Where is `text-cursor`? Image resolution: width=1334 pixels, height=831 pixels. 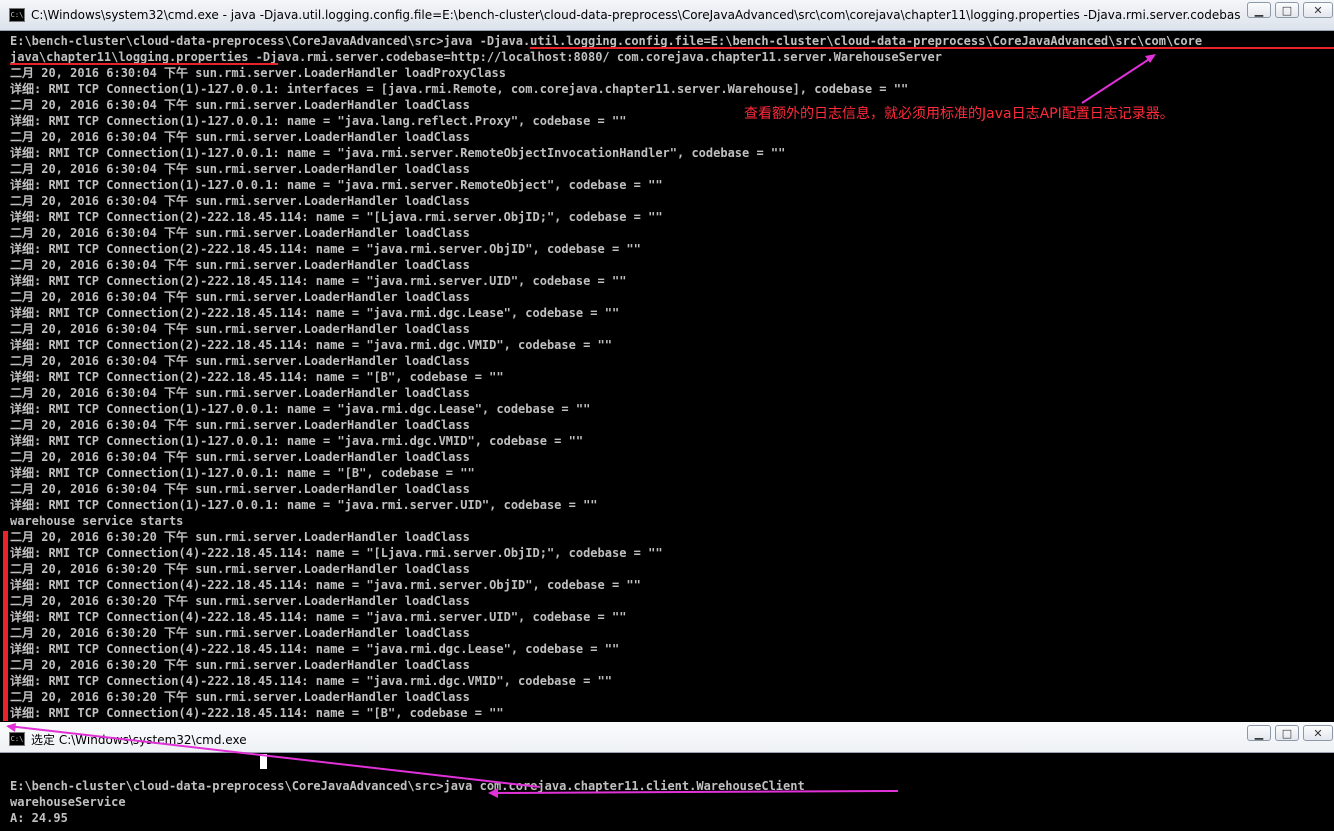
text-cursor is located at coordinates (263, 761).